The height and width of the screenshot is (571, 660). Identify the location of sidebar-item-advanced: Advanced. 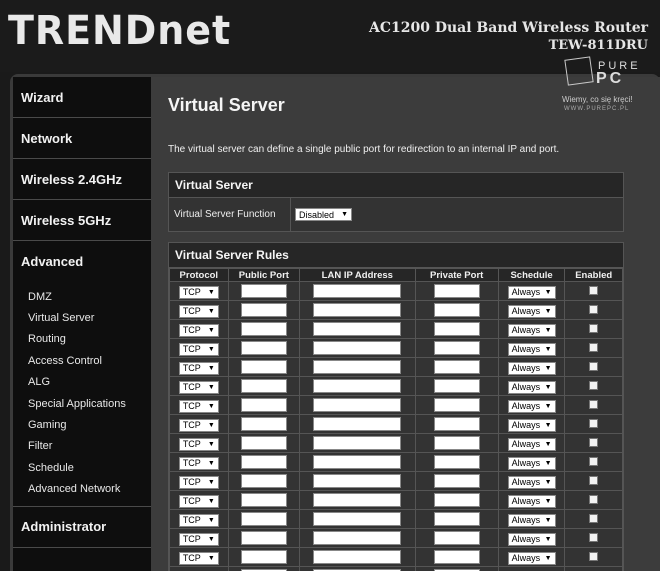
(86, 261).